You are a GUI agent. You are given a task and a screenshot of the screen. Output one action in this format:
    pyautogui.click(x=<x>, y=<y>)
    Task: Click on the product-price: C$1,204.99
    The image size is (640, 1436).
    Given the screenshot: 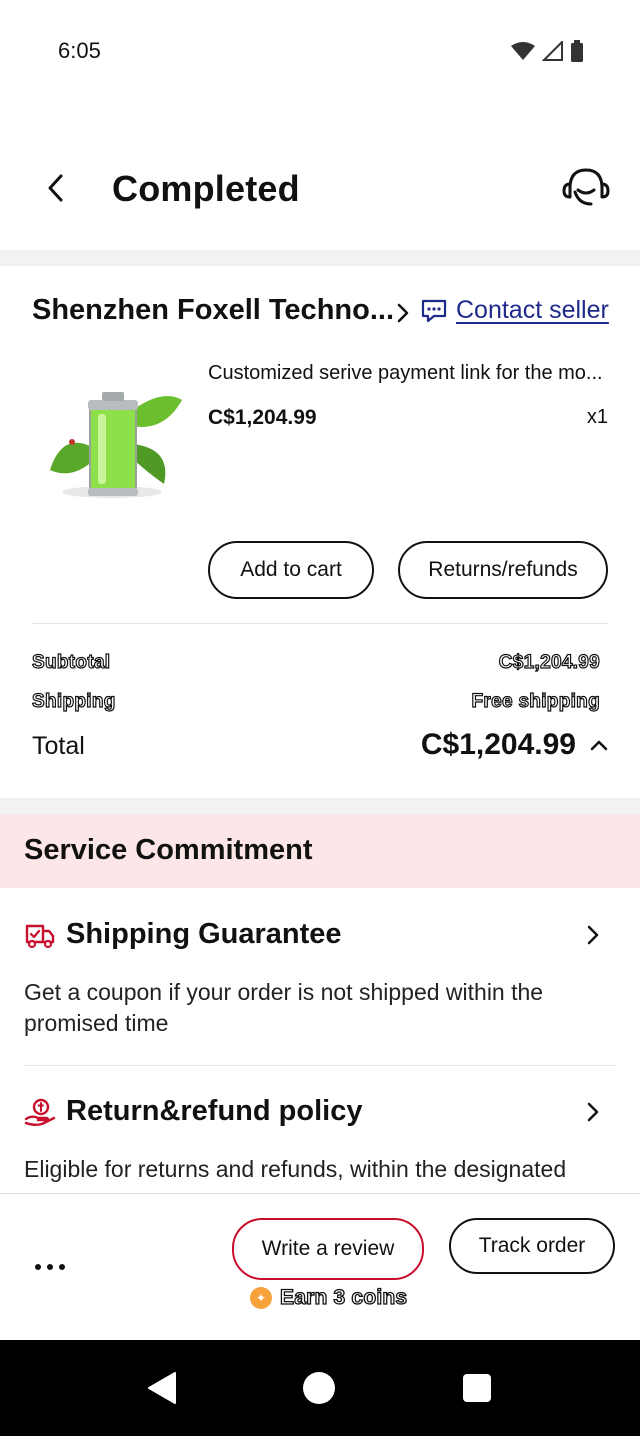 What is the action you would take?
    pyautogui.click(x=262, y=417)
    